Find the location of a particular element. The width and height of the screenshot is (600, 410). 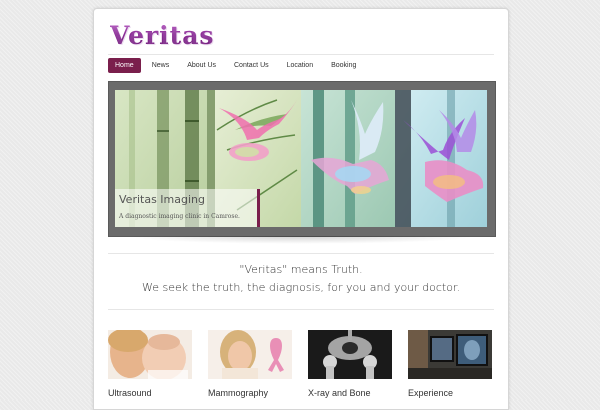

nav-location: Location is located at coordinates (300, 65).